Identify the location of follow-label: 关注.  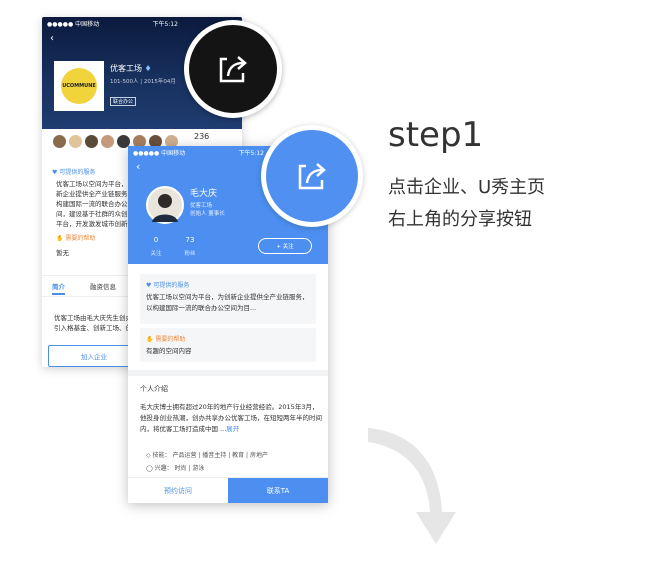
(156, 254).